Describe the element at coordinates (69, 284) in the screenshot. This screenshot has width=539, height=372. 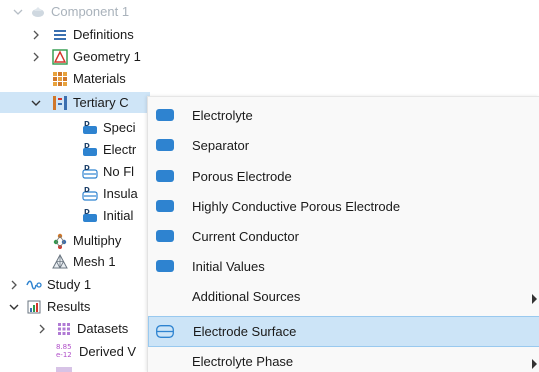
I see `tree-label: Study 1` at that location.